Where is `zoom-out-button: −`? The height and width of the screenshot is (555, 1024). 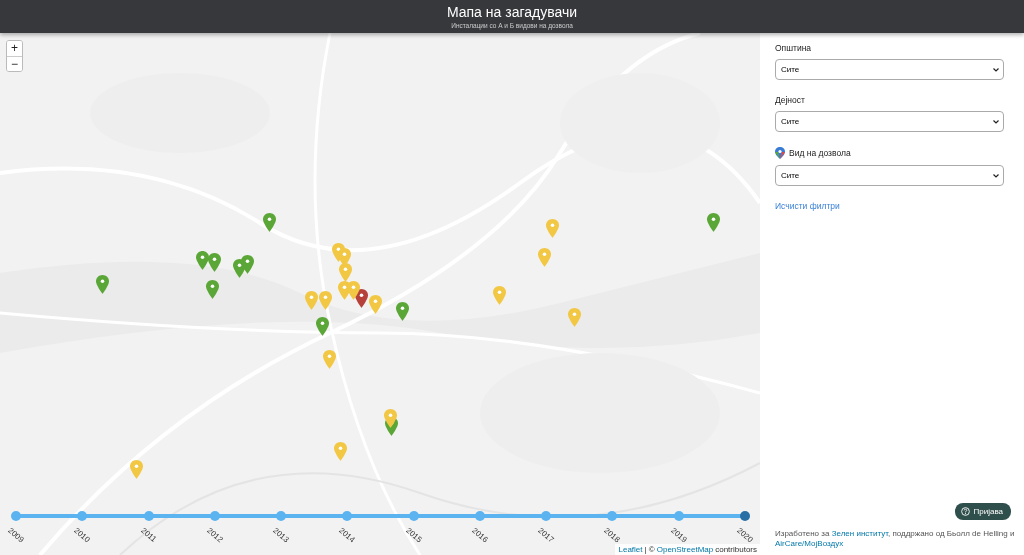
zoom-out-button: − is located at coordinates (14, 63).